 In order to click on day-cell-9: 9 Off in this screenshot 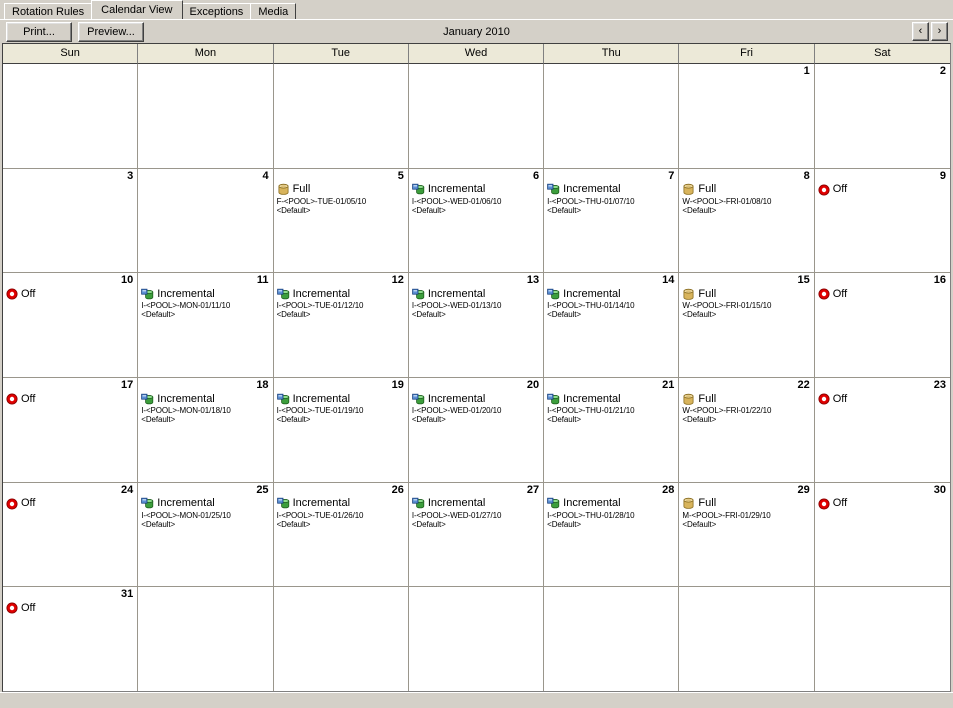, I will do `click(882, 220)`.